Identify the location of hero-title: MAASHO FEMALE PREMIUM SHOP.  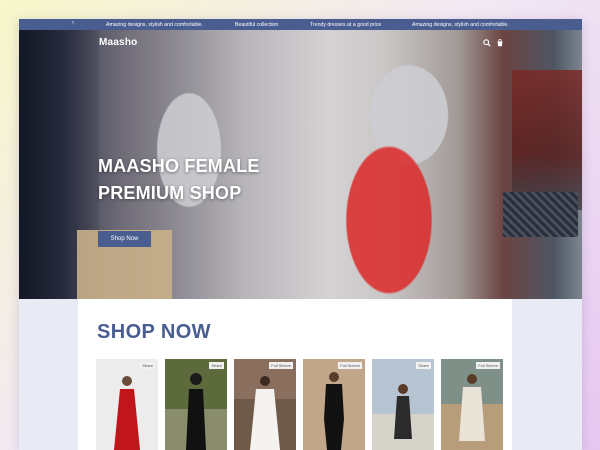
(248, 180).